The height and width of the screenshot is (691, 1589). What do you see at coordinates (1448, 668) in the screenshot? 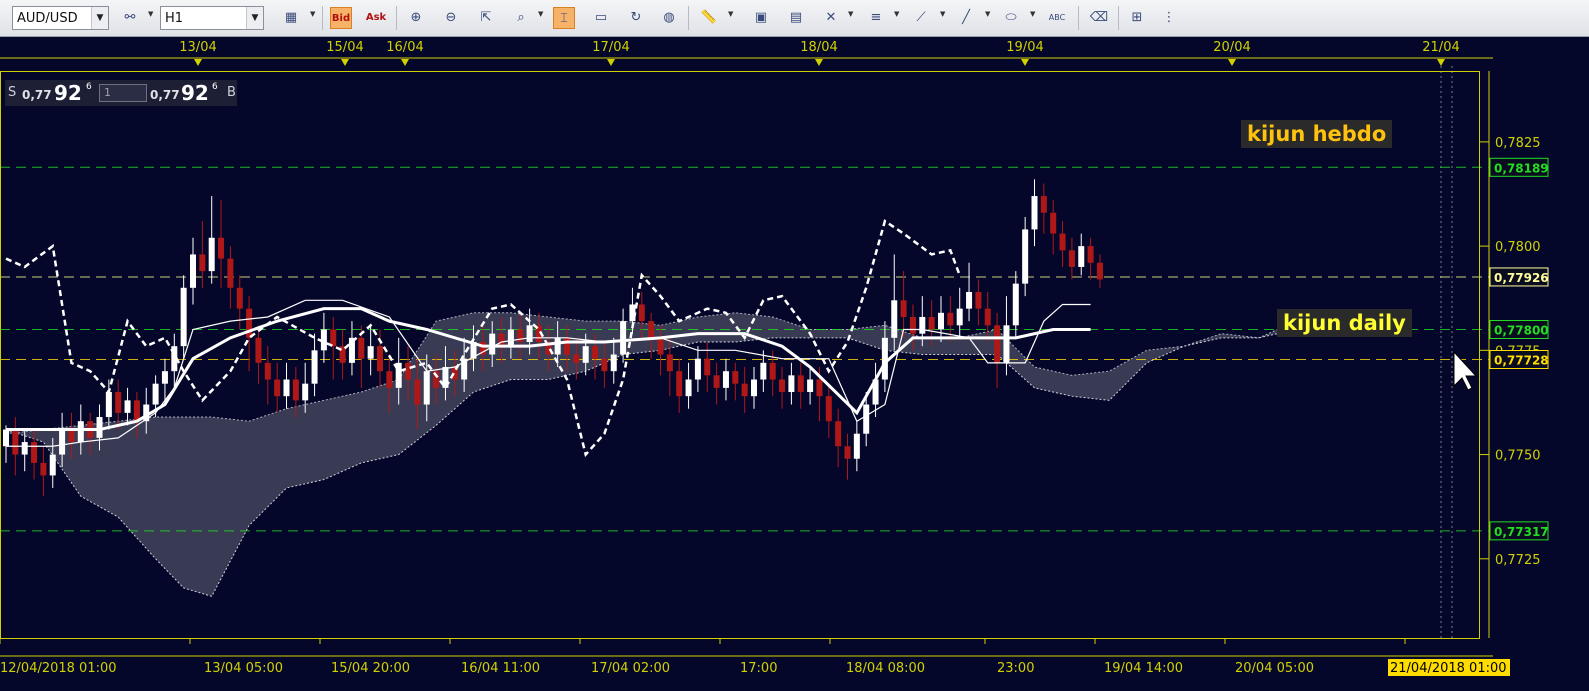
I see `time-tick-label: 21/04/2018 01:00` at bounding box center [1448, 668].